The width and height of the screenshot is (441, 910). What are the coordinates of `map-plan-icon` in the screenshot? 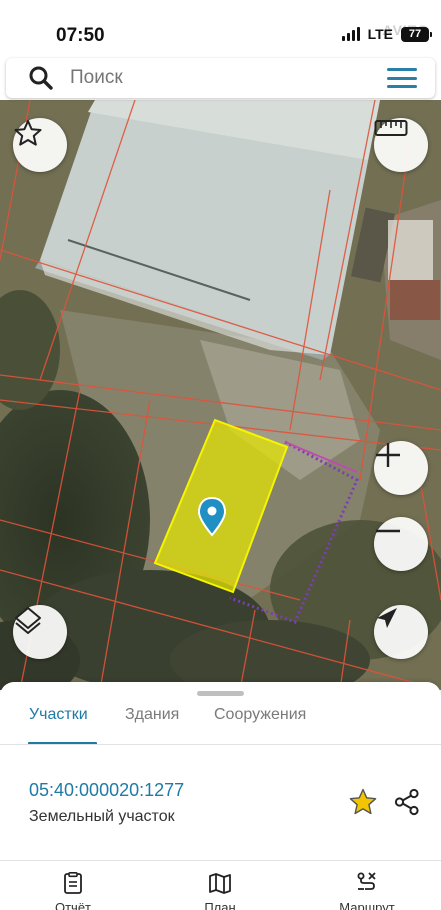 It's located at (220, 883).